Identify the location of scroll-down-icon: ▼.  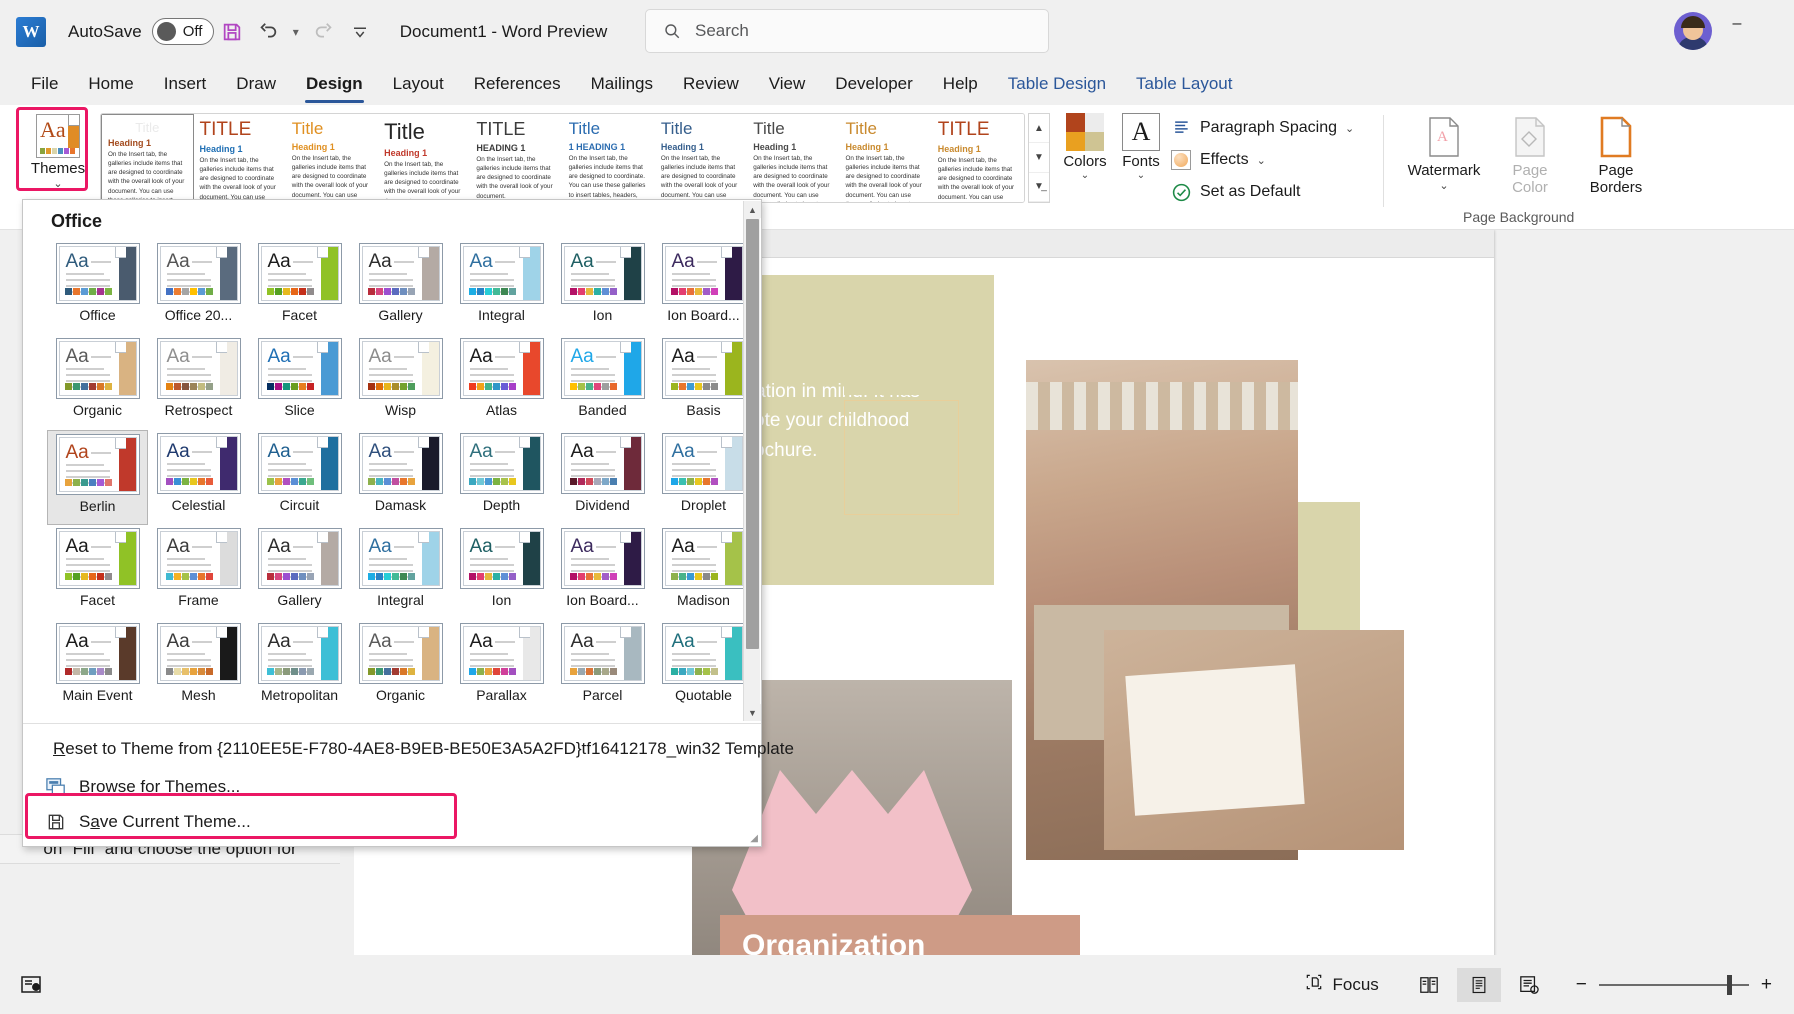
(752, 712).